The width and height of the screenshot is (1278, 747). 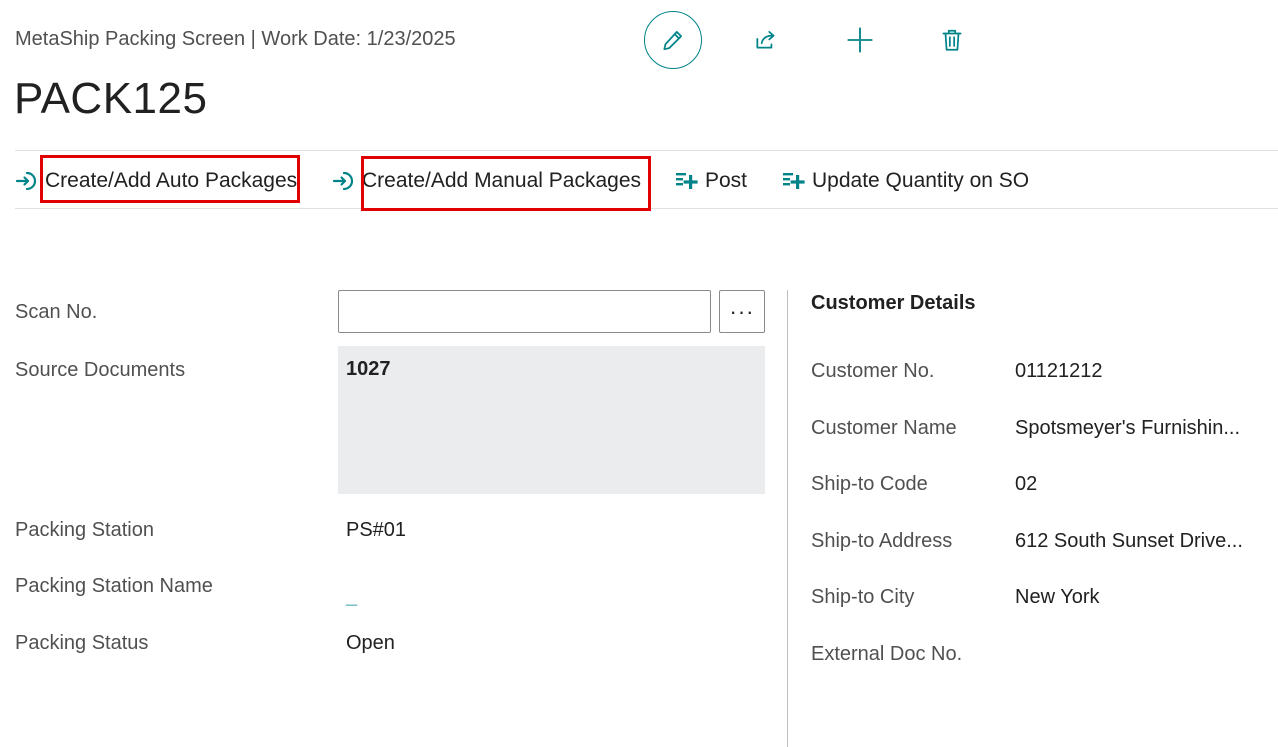 I want to click on post-action: Post, so click(x=711, y=180).